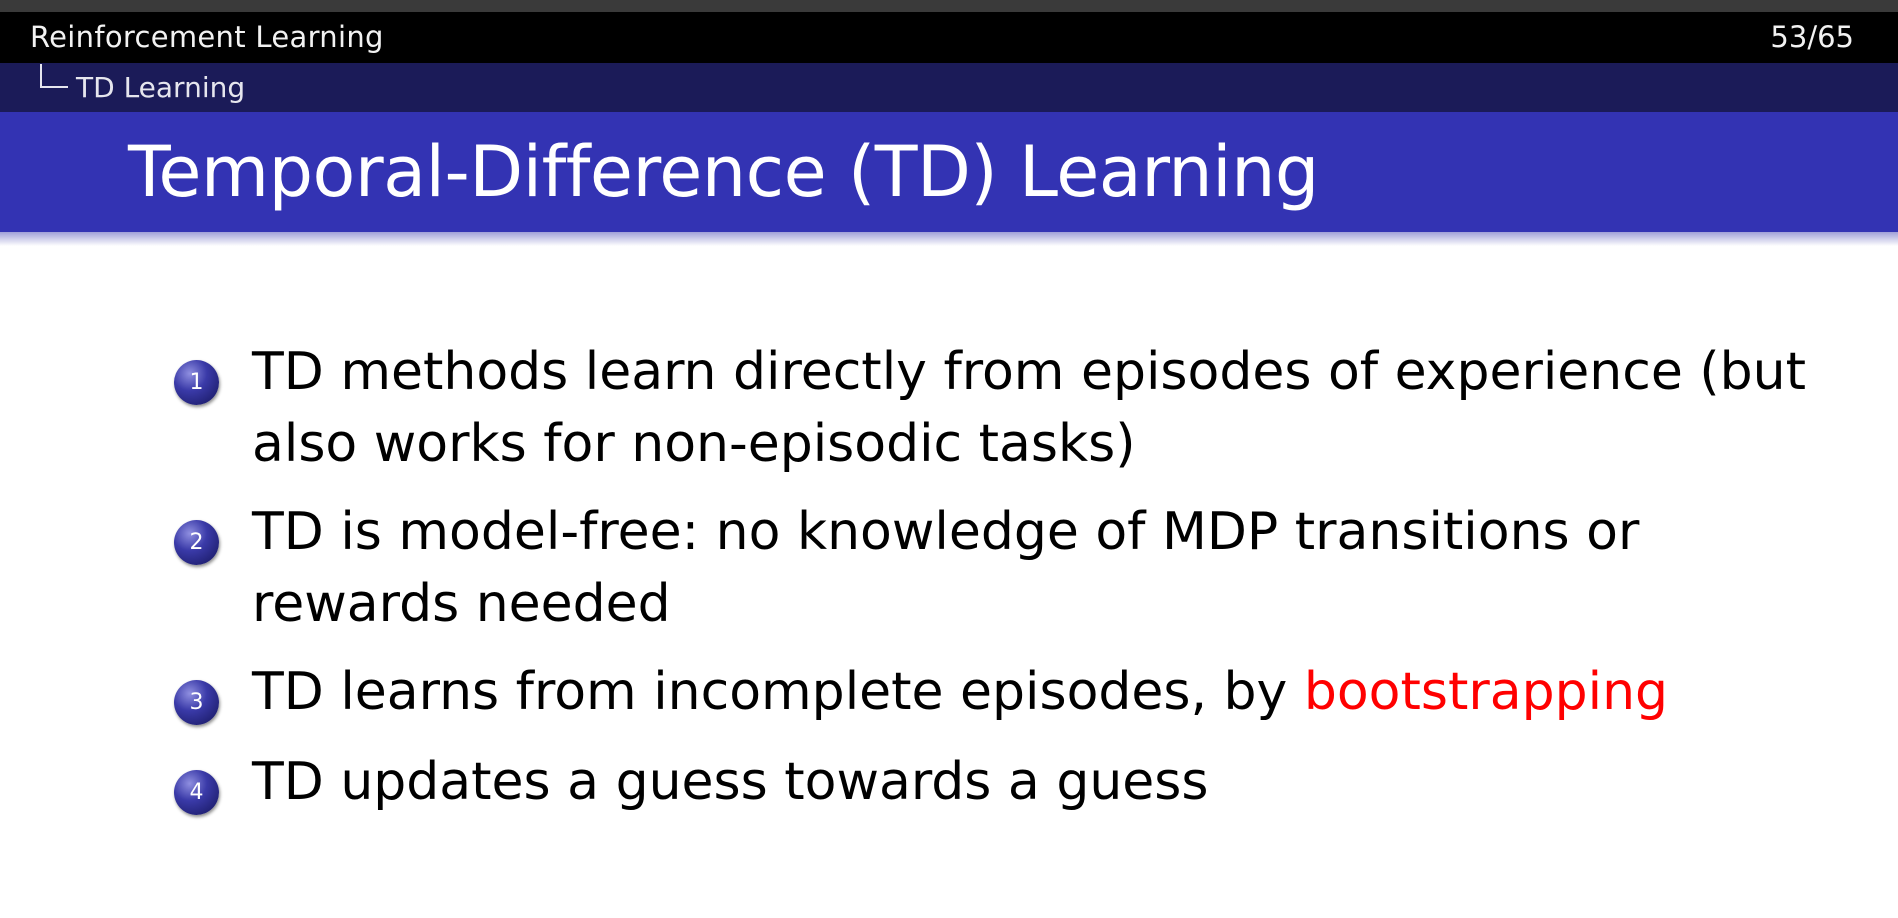  Describe the element at coordinates (196, 542) in the screenshot. I see `item-number-ball: 2` at that location.